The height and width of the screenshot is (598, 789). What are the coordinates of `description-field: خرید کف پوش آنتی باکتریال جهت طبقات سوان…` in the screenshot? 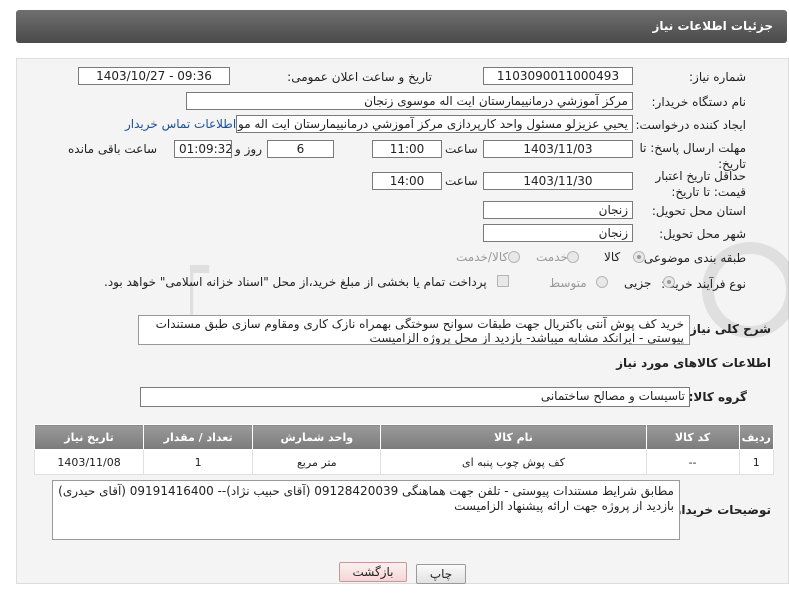 It's located at (414, 330).